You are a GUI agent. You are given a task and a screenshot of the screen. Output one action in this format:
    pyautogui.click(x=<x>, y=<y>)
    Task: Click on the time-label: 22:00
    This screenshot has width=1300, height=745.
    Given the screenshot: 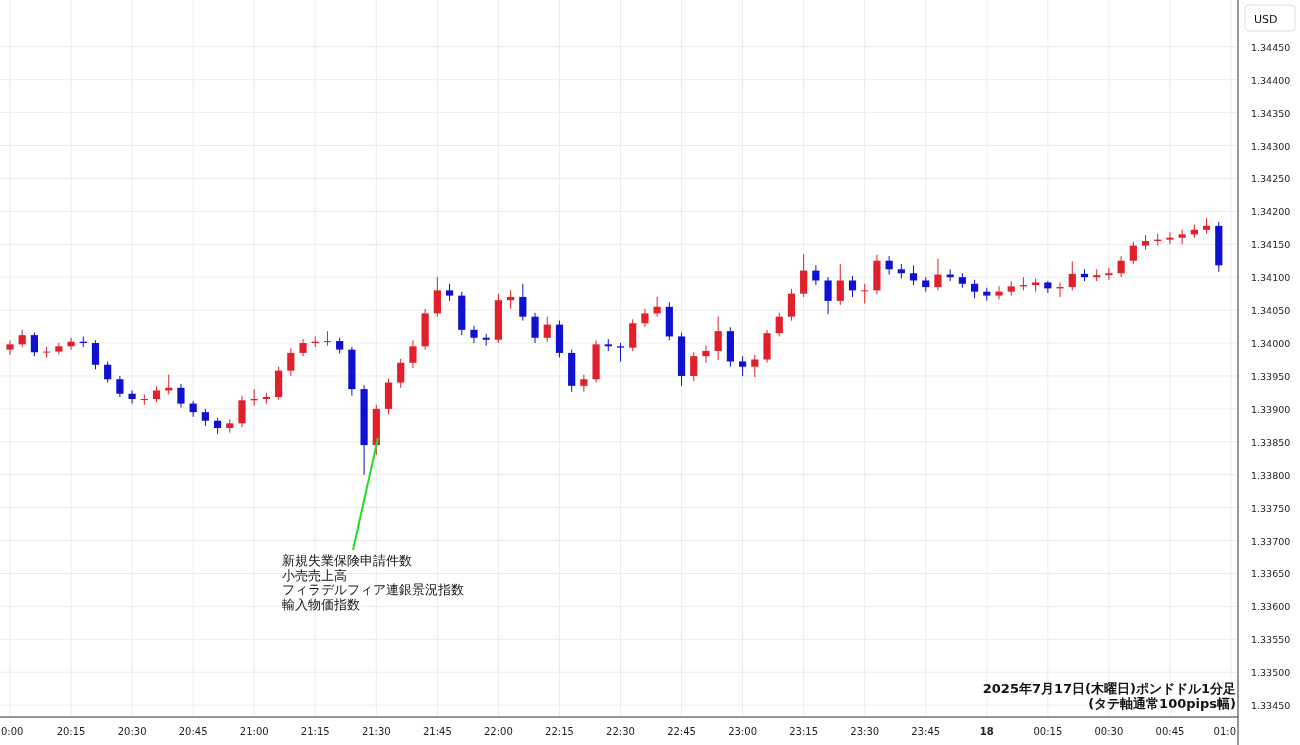 What is the action you would take?
    pyautogui.click(x=498, y=731)
    